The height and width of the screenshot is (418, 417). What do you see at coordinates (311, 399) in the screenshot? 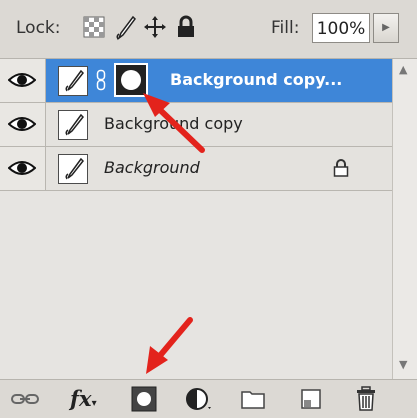
I see `new-layer-icon` at bounding box center [311, 399].